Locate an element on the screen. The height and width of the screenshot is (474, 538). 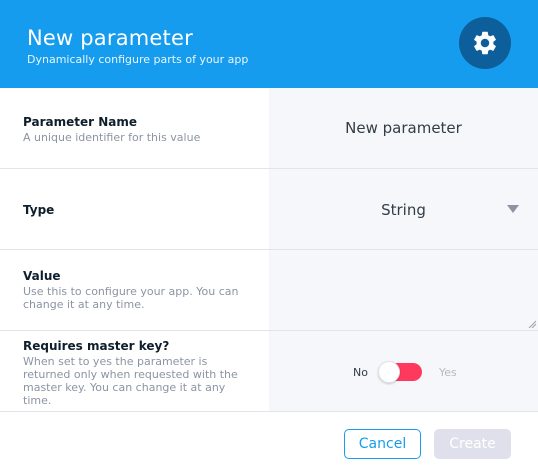
parameter-name-value: New parameter is located at coordinates (403, 128).